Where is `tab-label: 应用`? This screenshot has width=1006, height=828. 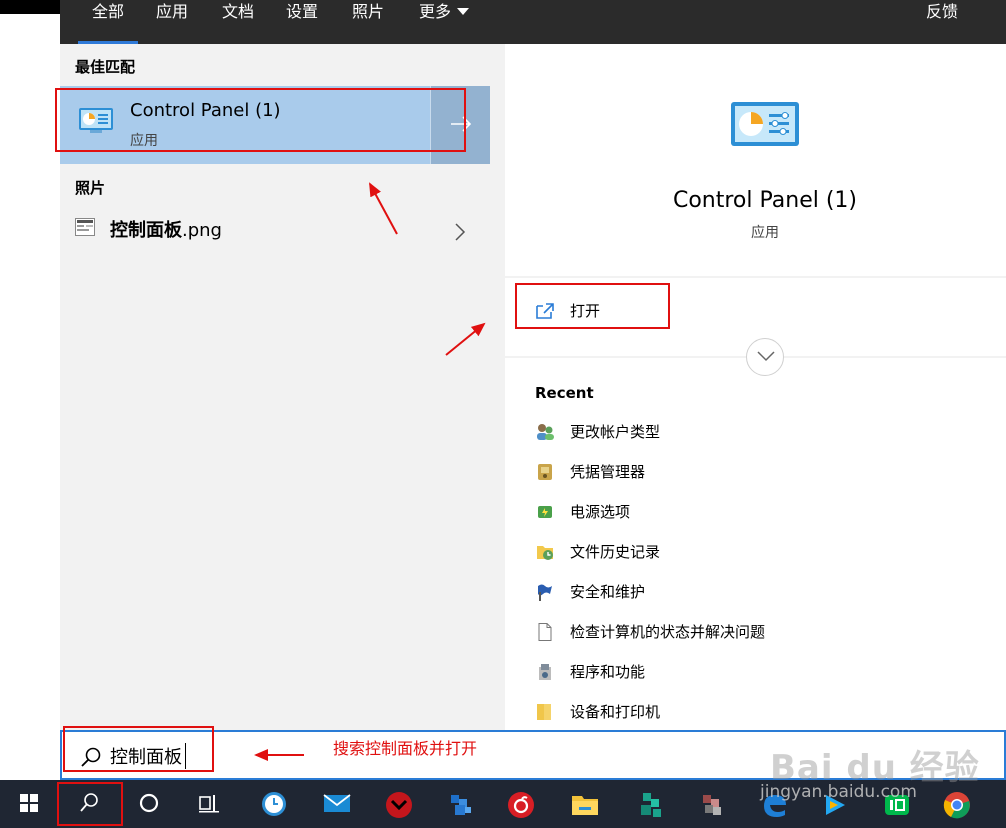
tab-label: 应用 is located at coordinates (171, 11).